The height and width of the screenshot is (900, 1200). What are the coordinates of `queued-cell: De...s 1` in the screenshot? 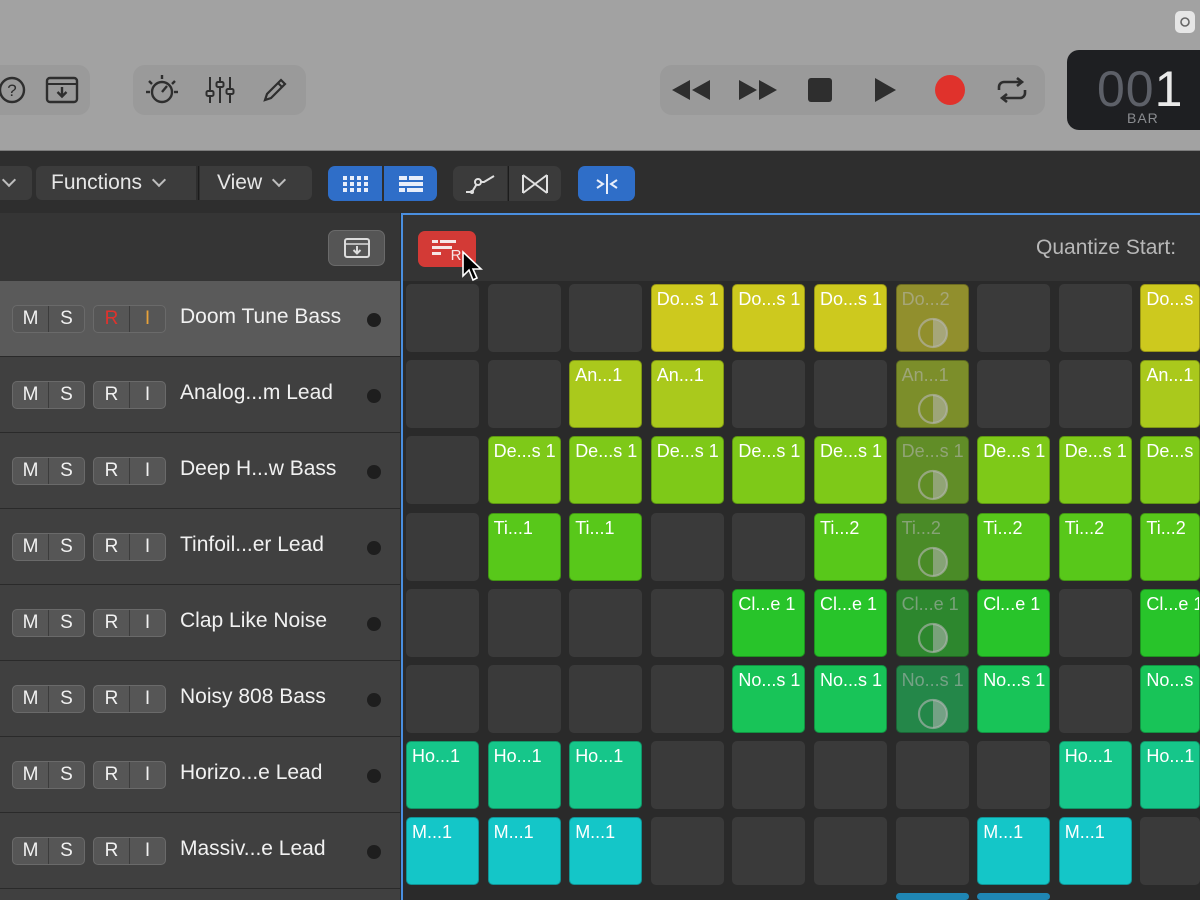 It's located at (932, 470).